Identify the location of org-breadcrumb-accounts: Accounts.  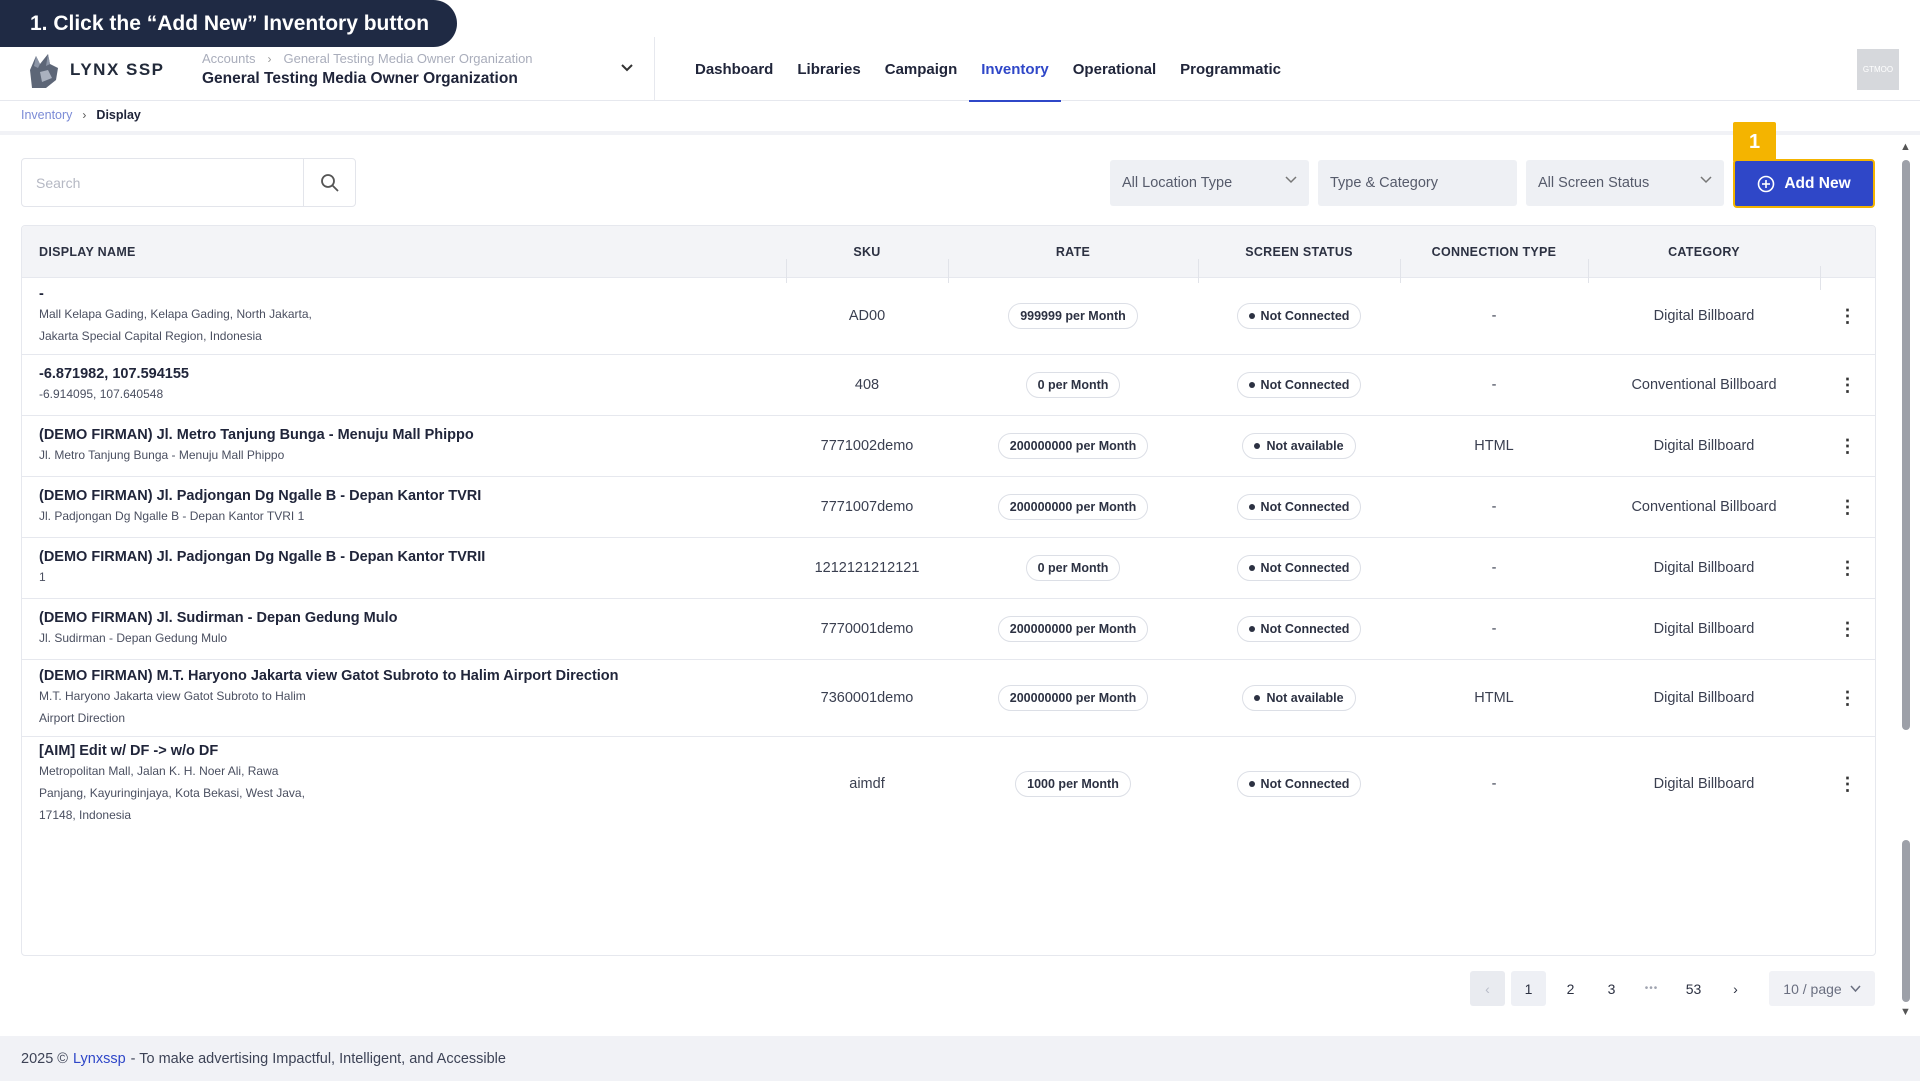
(228, 58).